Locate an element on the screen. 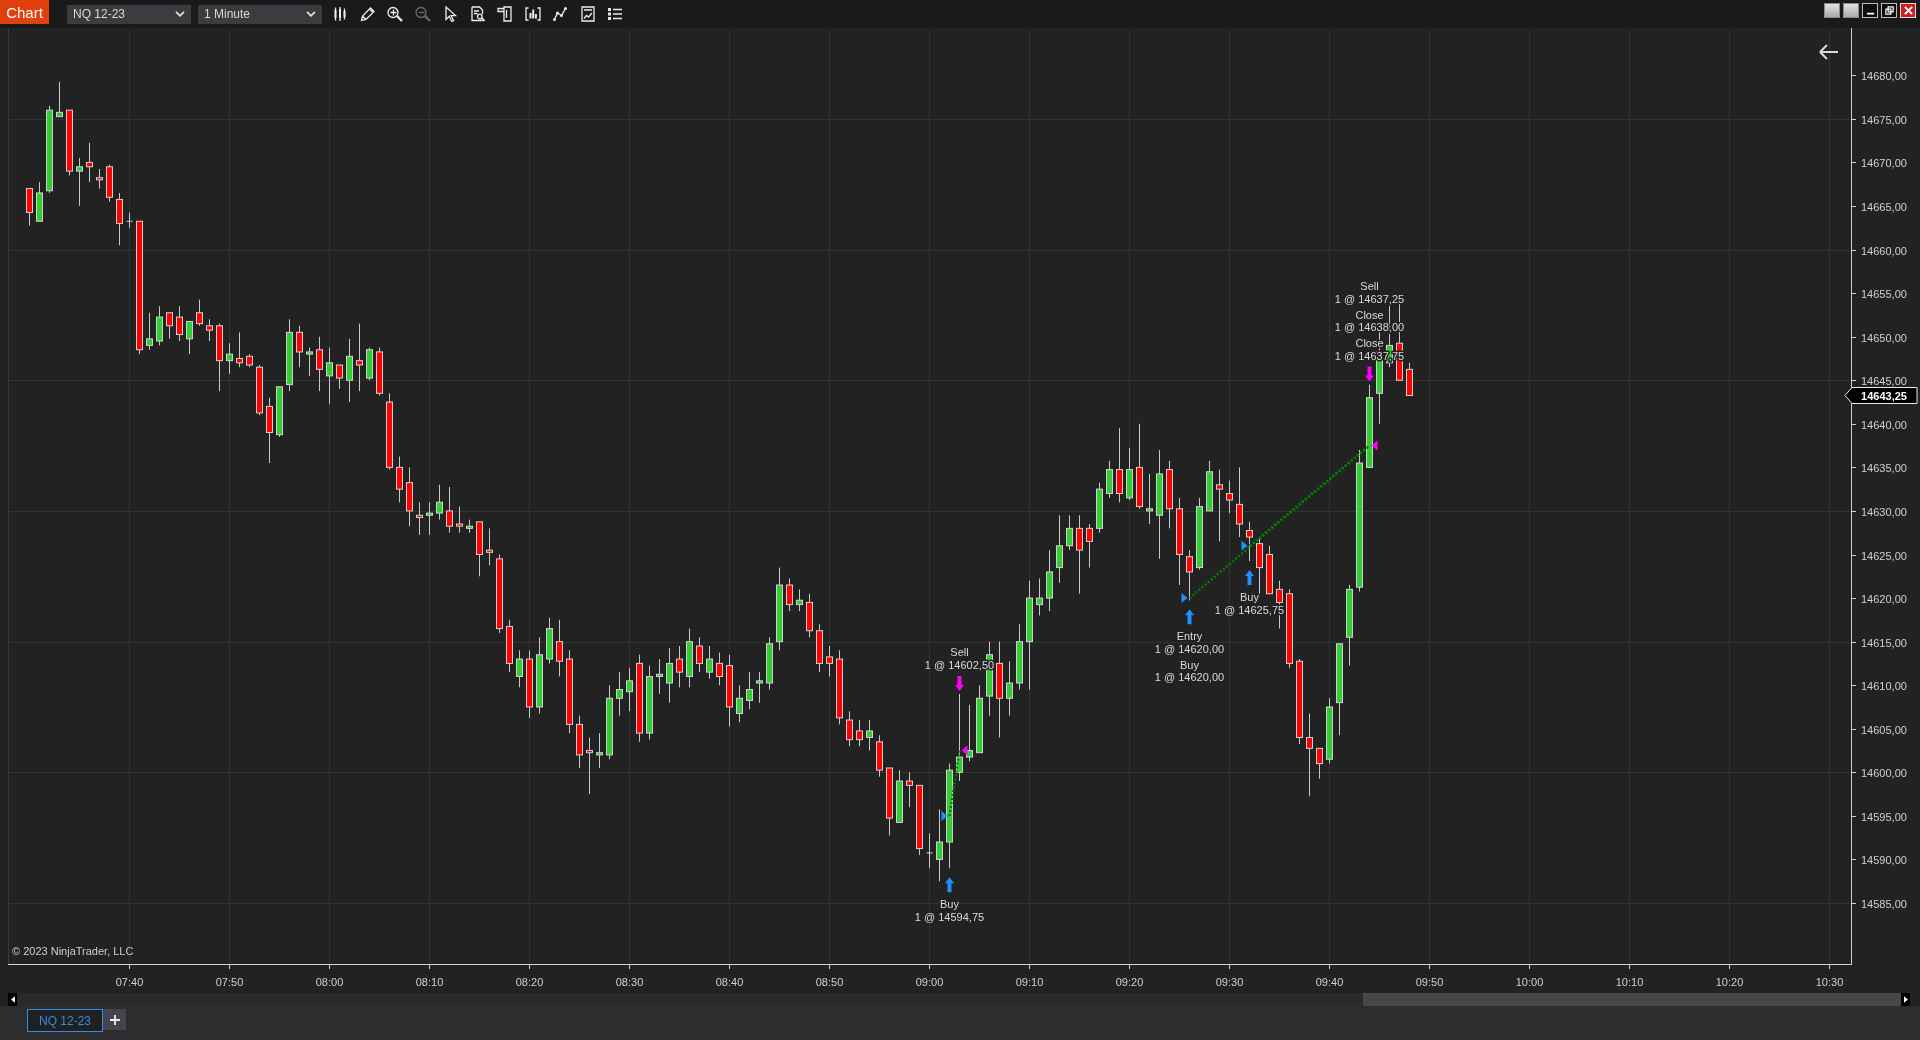  price-label: 14635,00 is located at coordinates (1884, 467).